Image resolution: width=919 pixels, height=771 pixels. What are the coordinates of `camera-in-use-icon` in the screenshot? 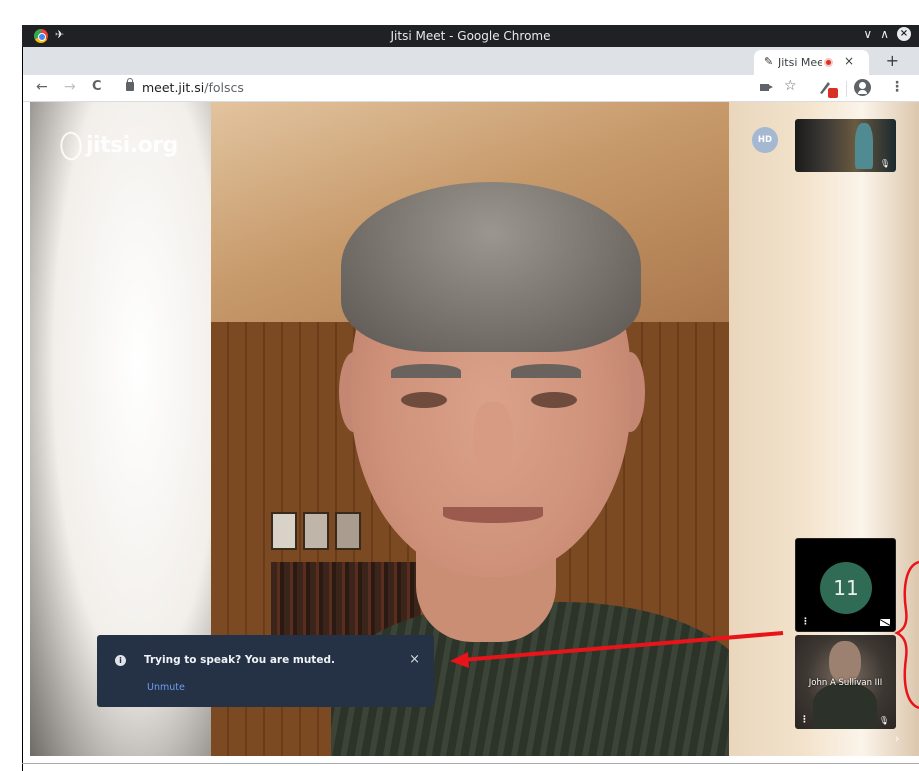 It's located at (766, 87).